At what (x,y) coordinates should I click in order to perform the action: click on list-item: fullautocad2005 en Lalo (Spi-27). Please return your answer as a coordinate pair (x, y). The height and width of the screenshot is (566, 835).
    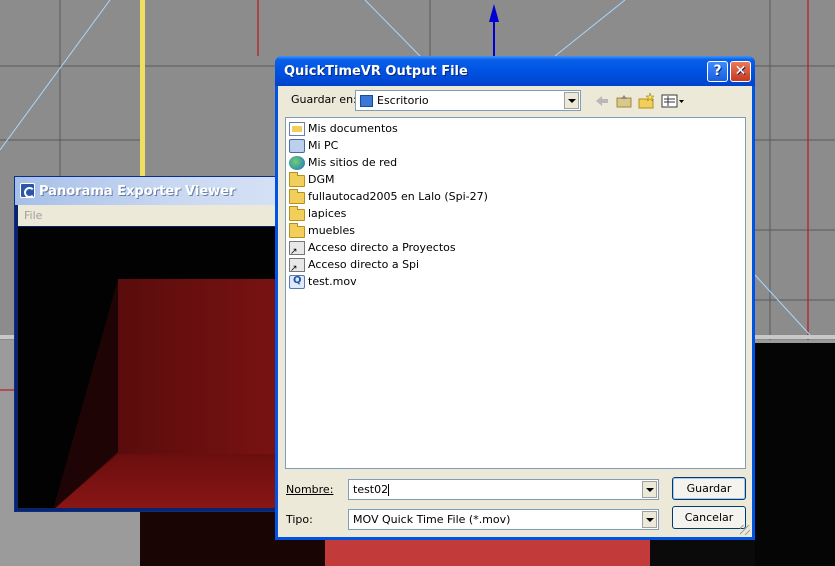
    Looking at the image, I should click on (388, 196).